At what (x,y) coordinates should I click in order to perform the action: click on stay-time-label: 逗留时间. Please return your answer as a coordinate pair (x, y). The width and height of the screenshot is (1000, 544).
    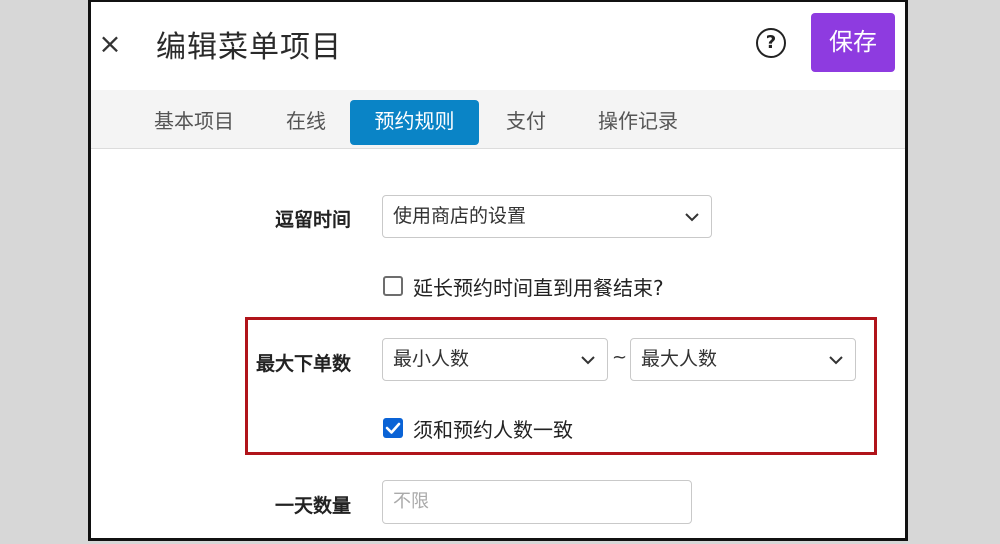
    Looking at the image, I should click on (313, 220).